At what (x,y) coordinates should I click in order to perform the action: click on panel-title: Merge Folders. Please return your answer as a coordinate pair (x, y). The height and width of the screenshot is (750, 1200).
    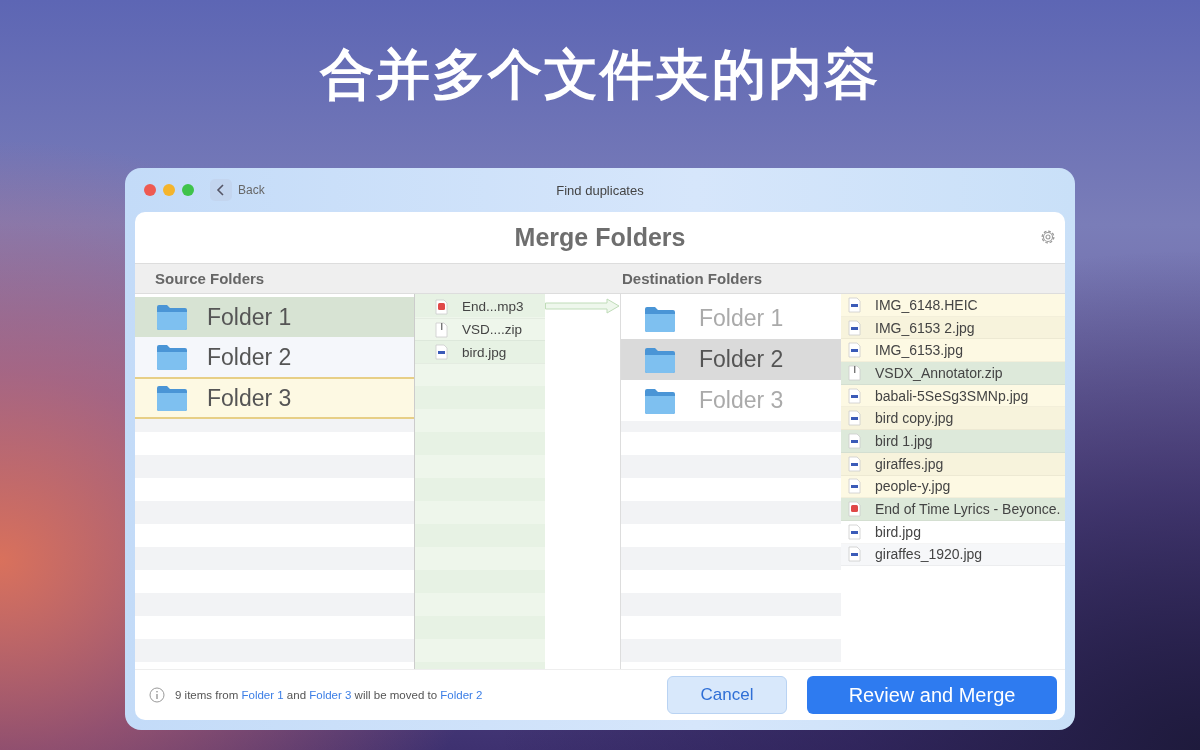
    Looking at the image, I should click on (600, 237).